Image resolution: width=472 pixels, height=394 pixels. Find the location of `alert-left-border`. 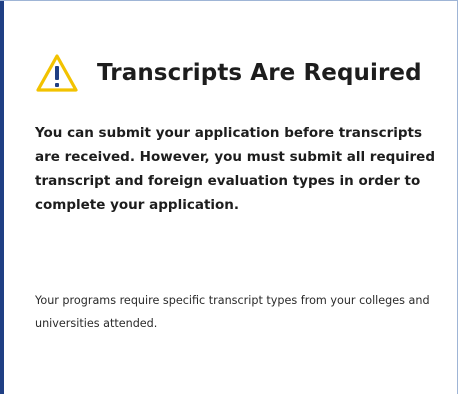

alert-left-border is located at coordinates (2, 197).